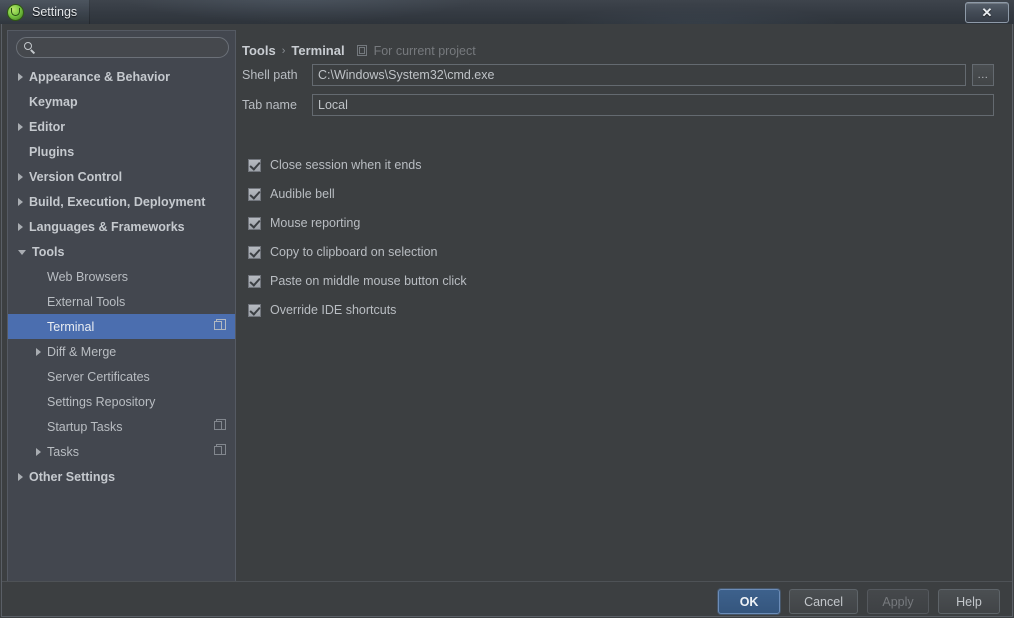  I want to click on sidebar-item-web-browsers: Web Browsers, so click(121, 276).